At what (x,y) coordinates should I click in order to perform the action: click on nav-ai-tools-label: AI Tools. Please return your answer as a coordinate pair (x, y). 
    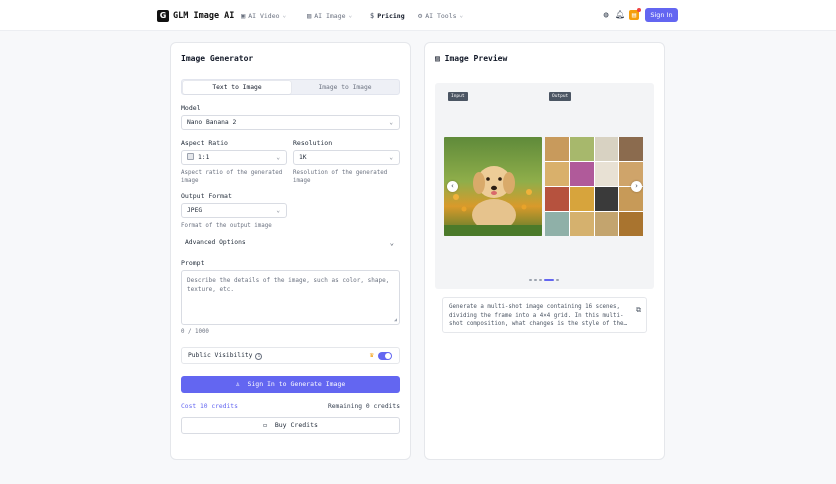
    Looking at the image, I should click on (441, 16).